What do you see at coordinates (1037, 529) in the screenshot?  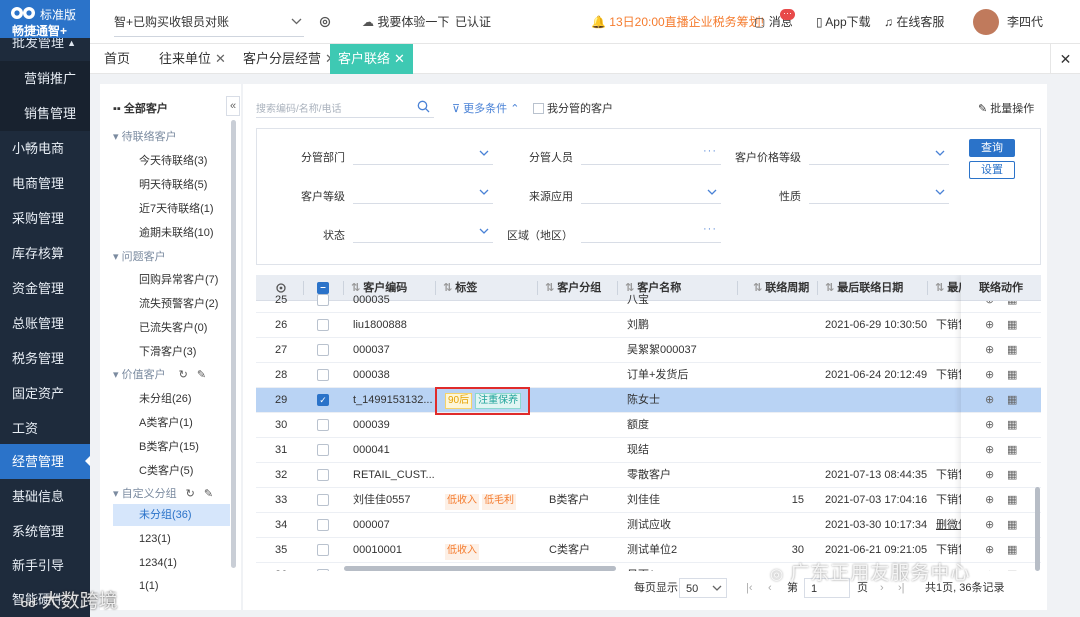 I see `vertical-scrollbar` at bounding box center [1037, 529].